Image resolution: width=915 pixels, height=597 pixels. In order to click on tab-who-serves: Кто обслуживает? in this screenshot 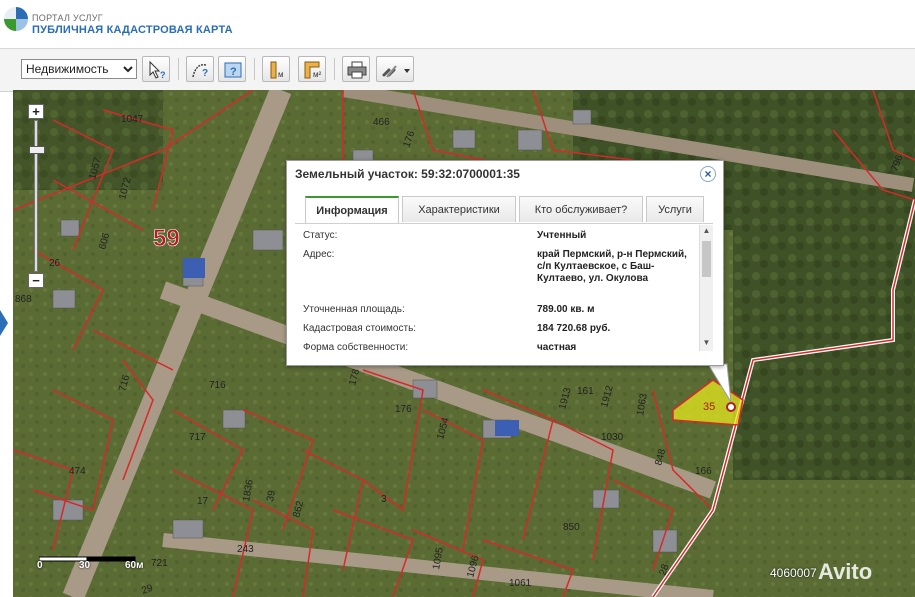, I will do `click(581, 209)`.